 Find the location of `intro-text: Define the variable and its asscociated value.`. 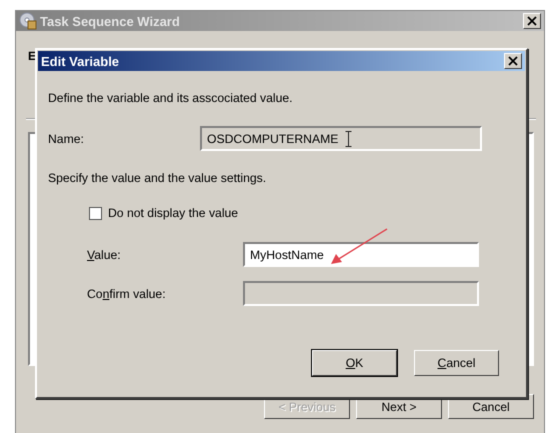

intro-text: Define the variable and its asscociated value. is located at coordinates (171, 99).